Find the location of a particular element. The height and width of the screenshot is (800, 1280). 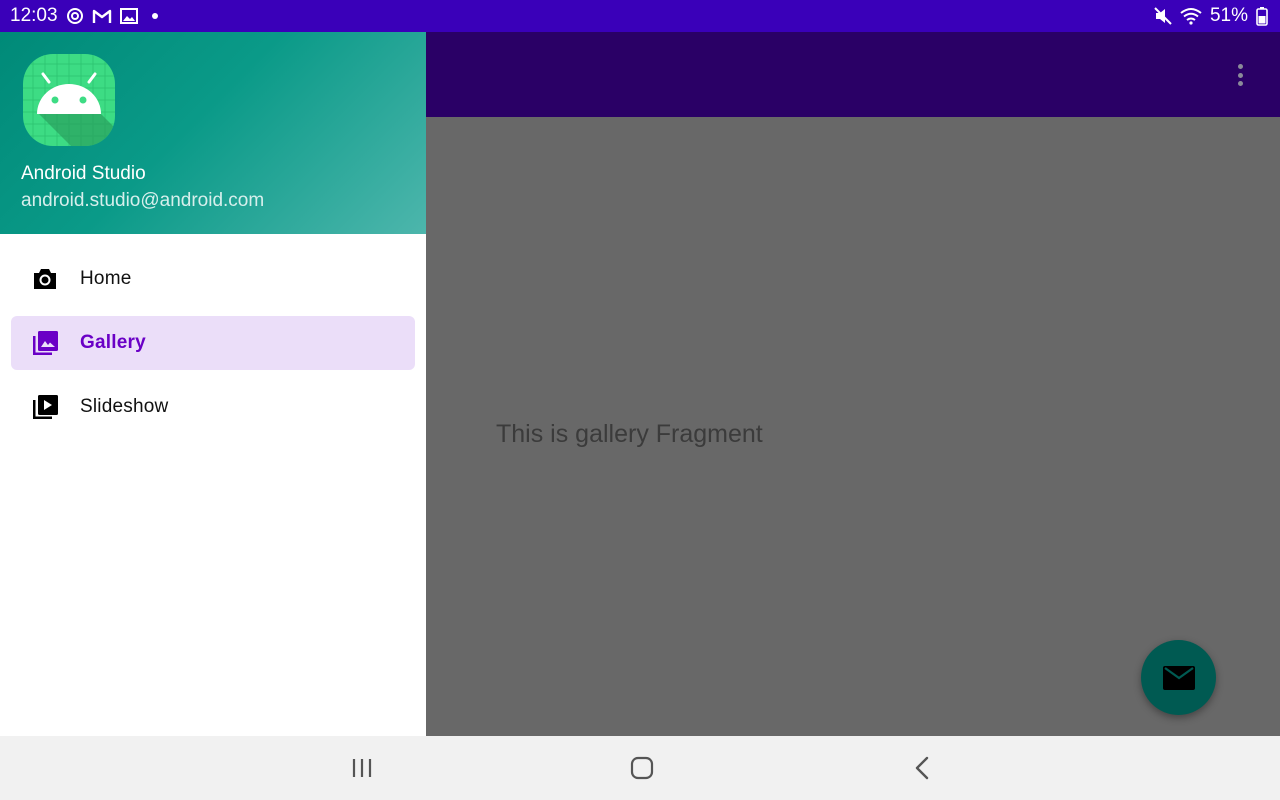

user-email: android.studio@android.com is located at coordinates (143, 200).